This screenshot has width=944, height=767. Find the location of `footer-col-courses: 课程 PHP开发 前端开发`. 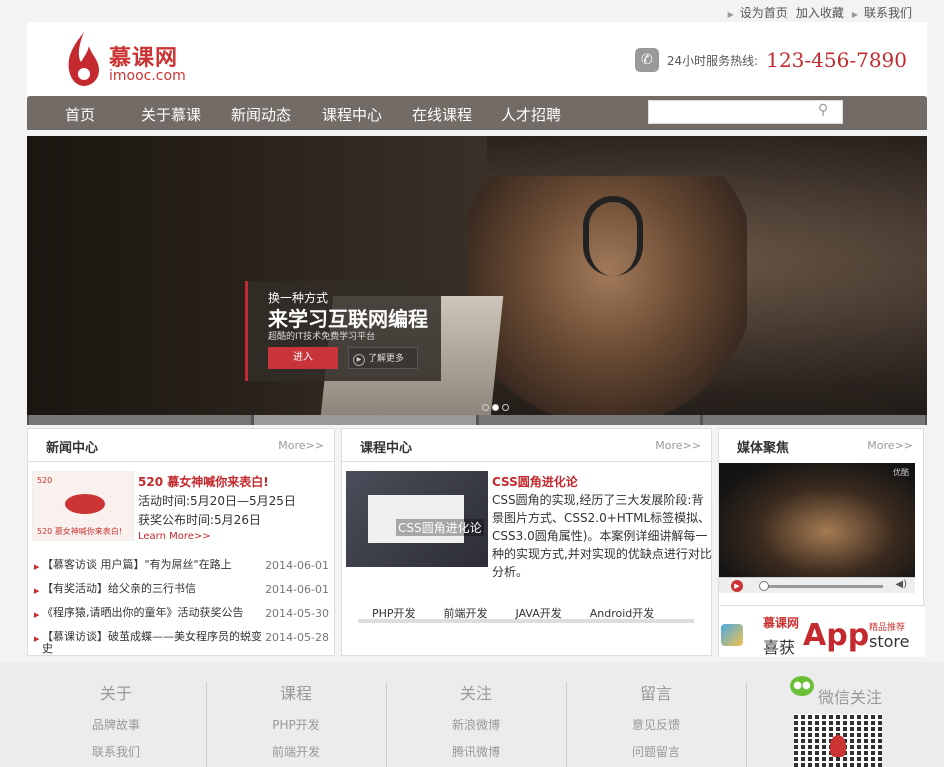

footer-col-courses: 课程 PHP开发 前端开发 is located at coordinates (296, 723).